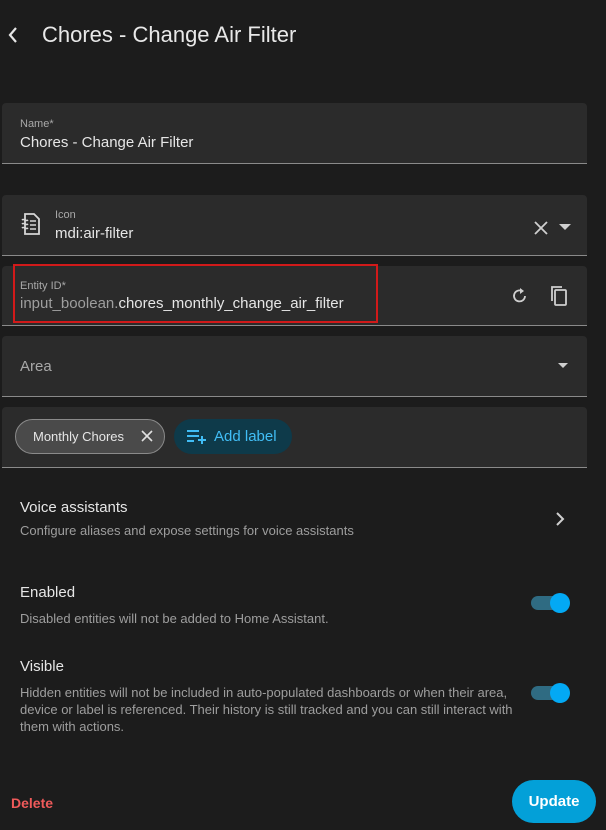 Image resolution: width=606 pixels, height=830 pixels. What do you see at coordinates (43, 286) in the screenshot?
I see `entity-id-label: Entity ID*` at bounding box center [43, 286].